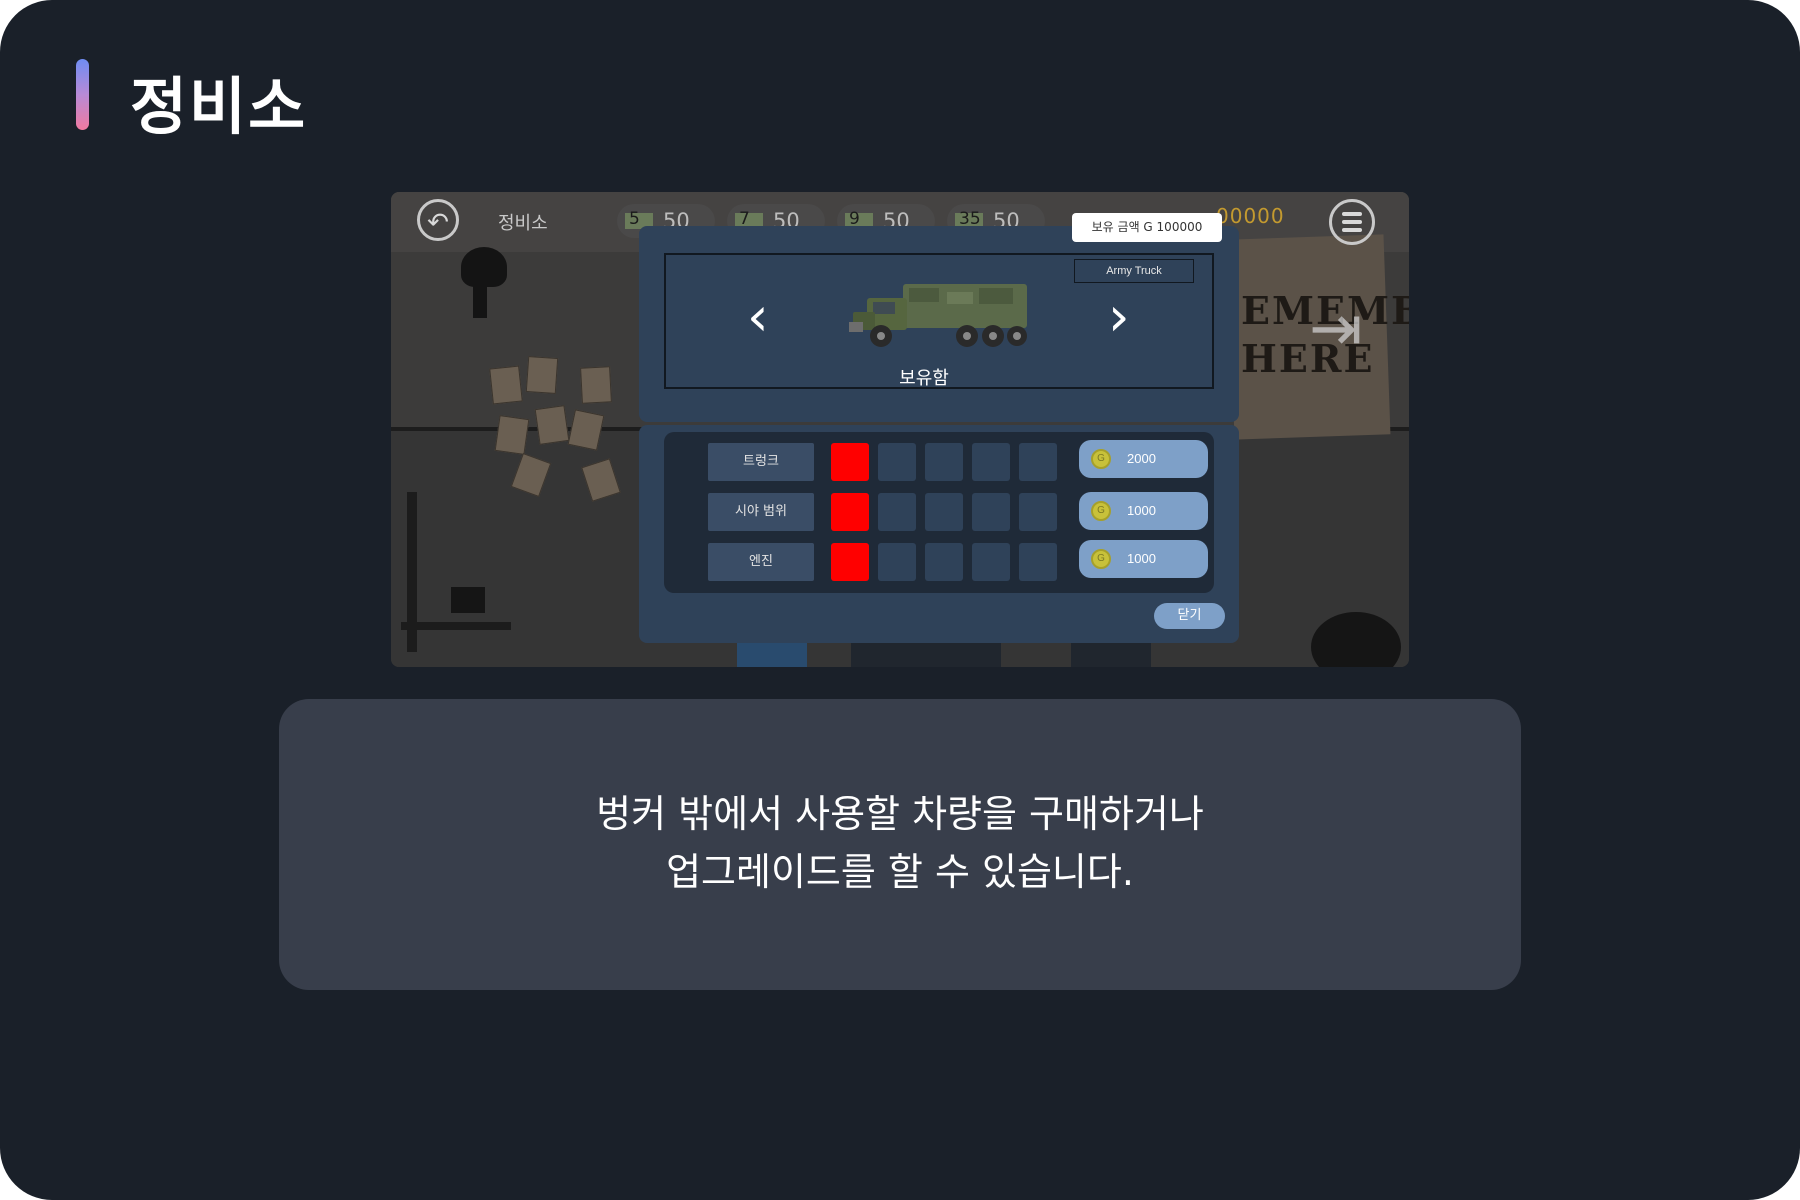  I want to click on exit-icon: ⇥, so click(1336, 329).